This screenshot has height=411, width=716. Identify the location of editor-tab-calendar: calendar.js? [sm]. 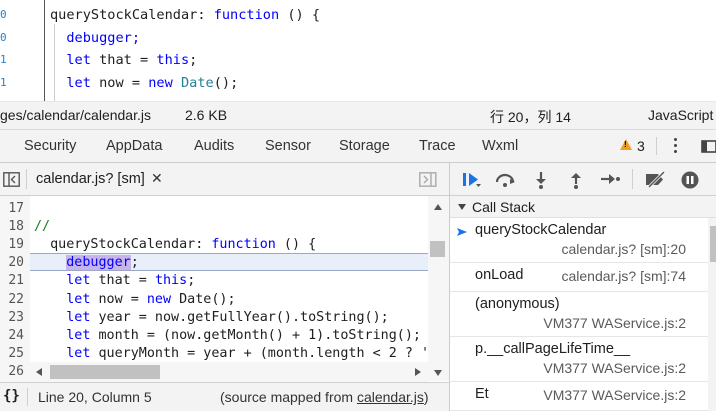
(90, 179).